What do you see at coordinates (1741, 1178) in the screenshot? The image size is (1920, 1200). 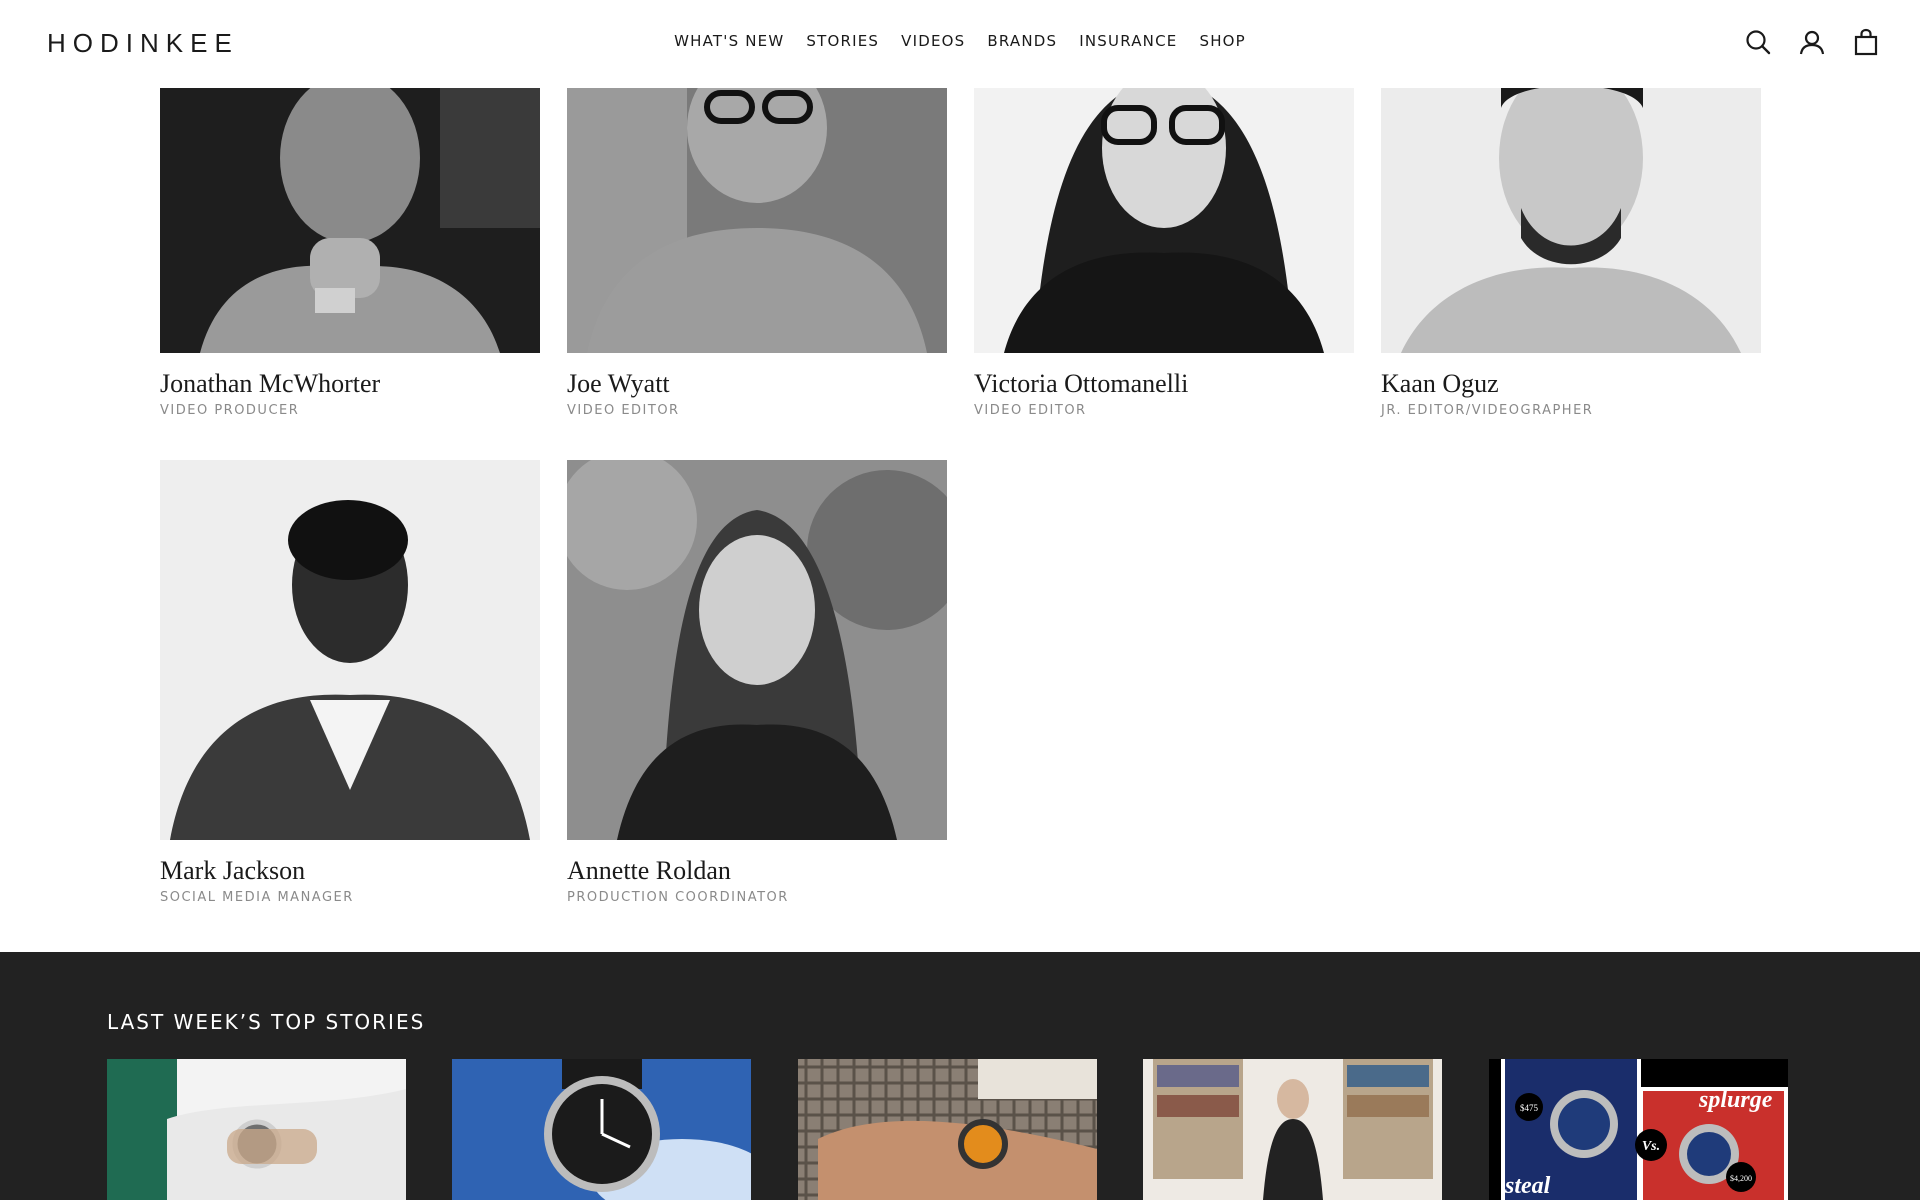 I see `price-high-label: $4,200` at bounding box center [1741, 1178].